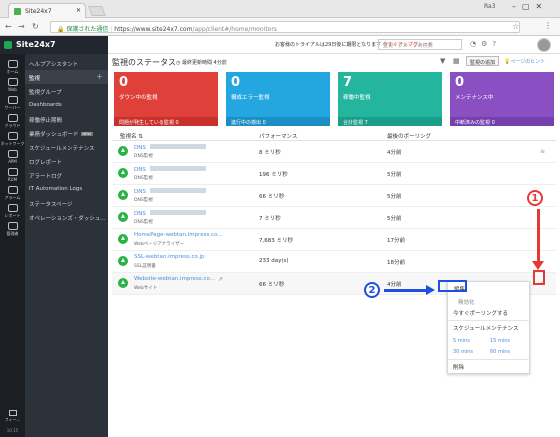 The width and height of the screenshot is (560, 437). Describe the element at coordinates (12, 85) in the screenshot. I see `sidebar-item-web: Web` at that location.